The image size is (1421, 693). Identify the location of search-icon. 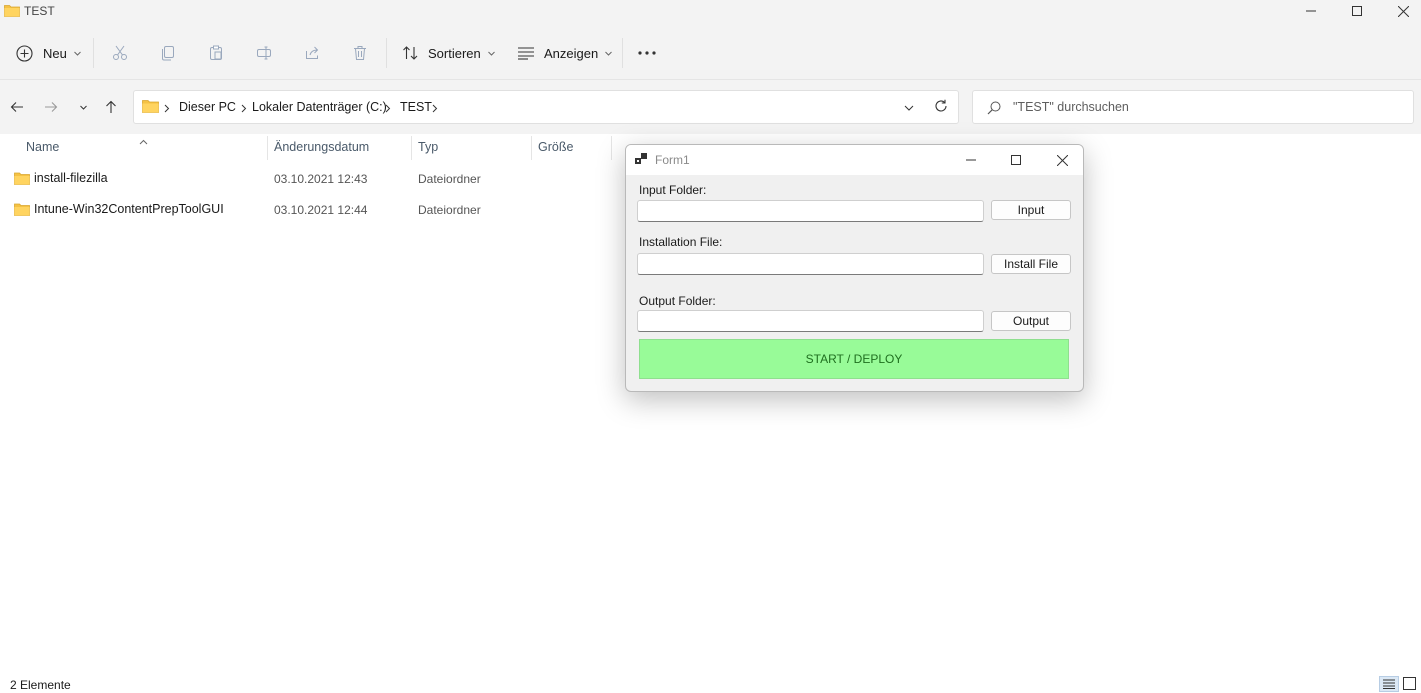
(994, 109).